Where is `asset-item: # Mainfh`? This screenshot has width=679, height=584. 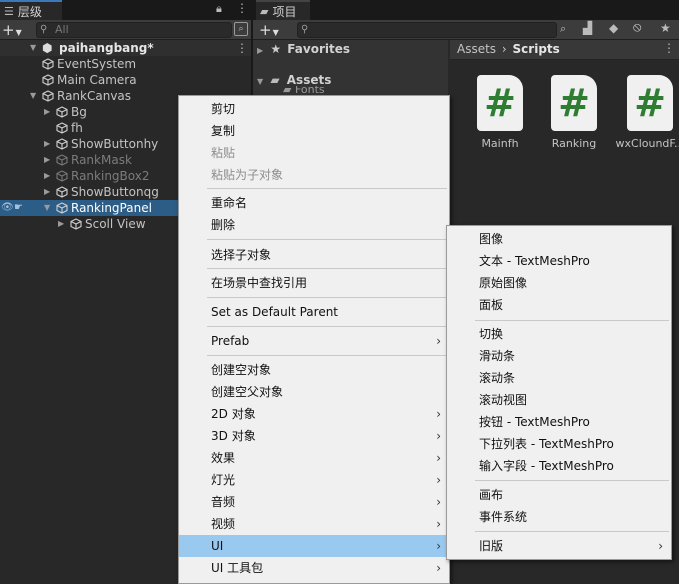 asset-item: # Mainfh is located at coordinates (500, 112).